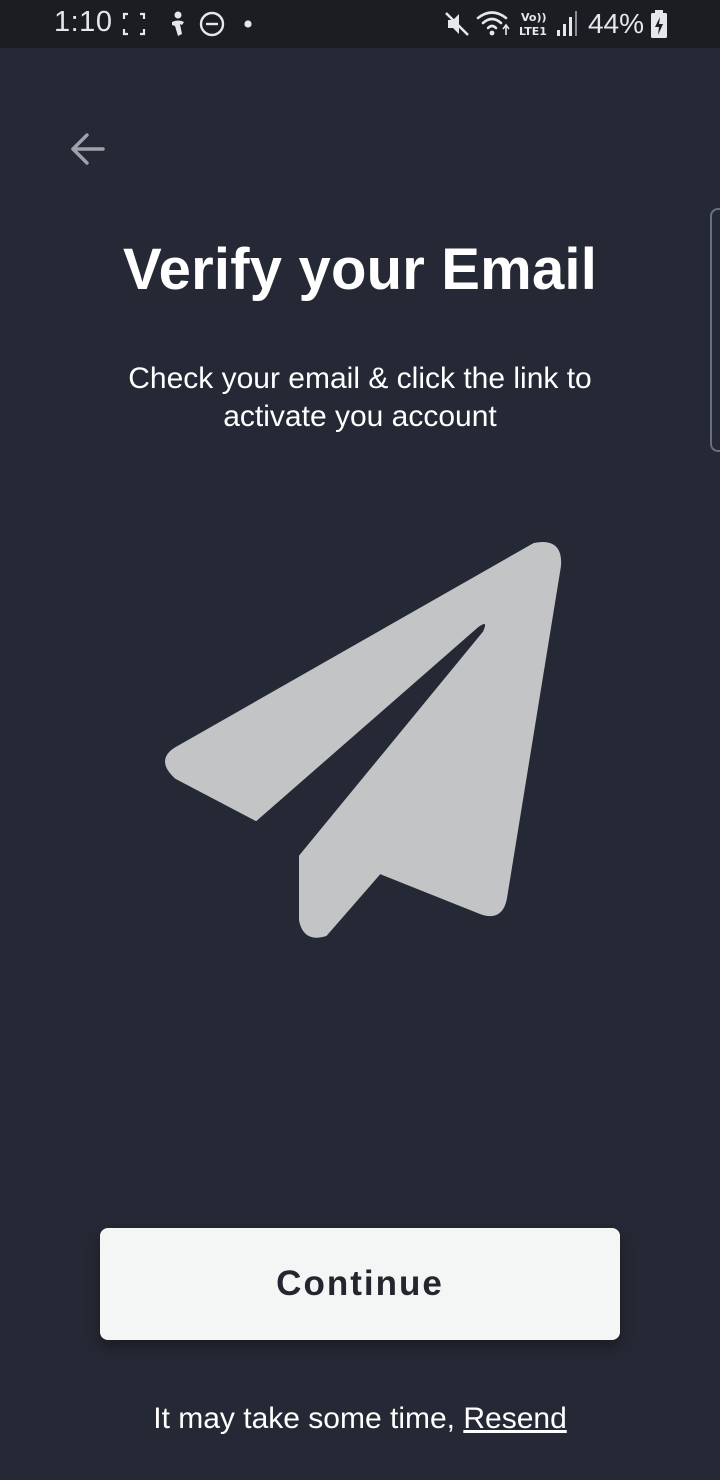 The width and height of the screenshot is (720, 1480). I want to click on battery-charging-icon, so click(659, 24).